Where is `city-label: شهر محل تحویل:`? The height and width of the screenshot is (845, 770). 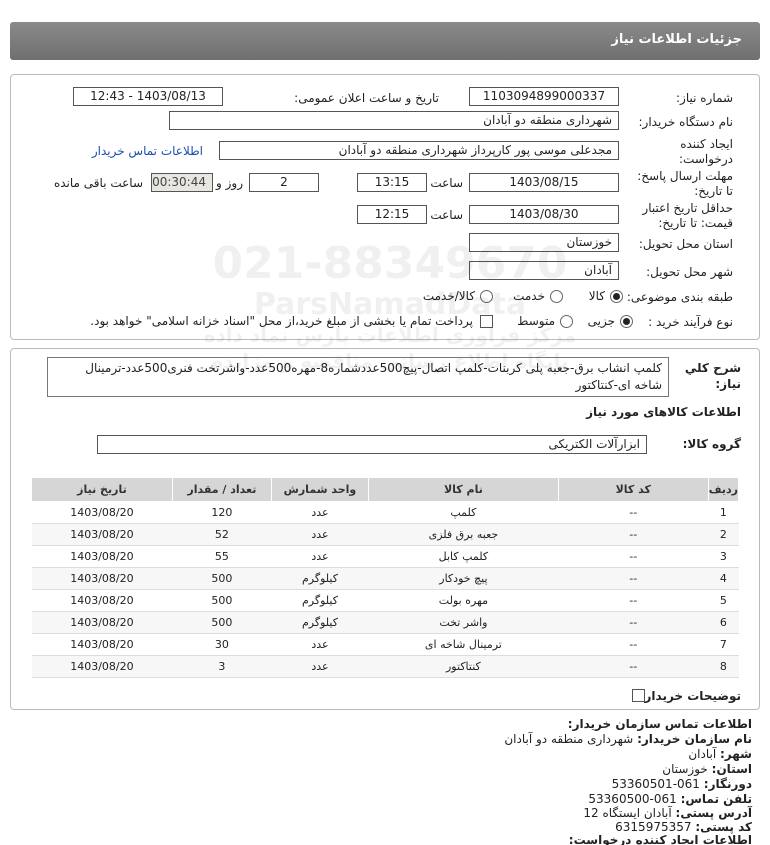 city-label: شهر محل تحویل: is located at coordinates (689, 272).